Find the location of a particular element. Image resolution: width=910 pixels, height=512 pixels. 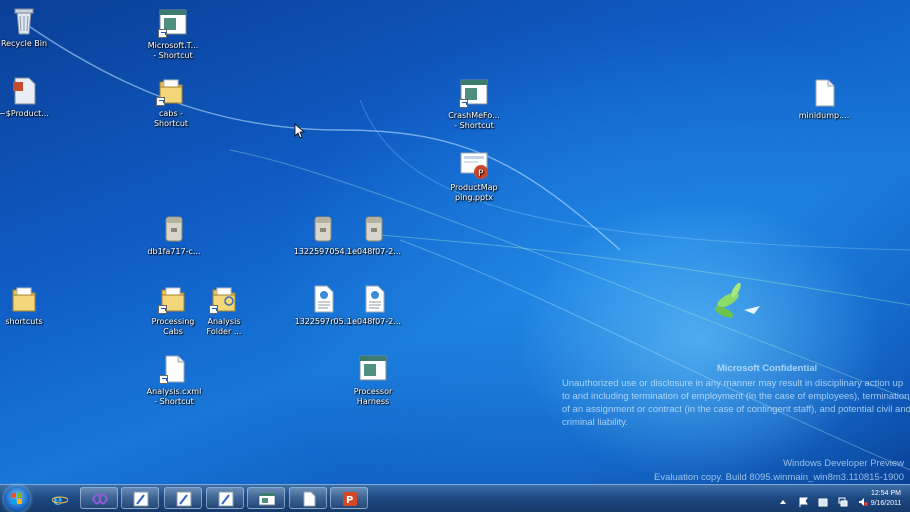

icon-label: Analysis.cxml - Shortcut is located at coordinates (174, 396).